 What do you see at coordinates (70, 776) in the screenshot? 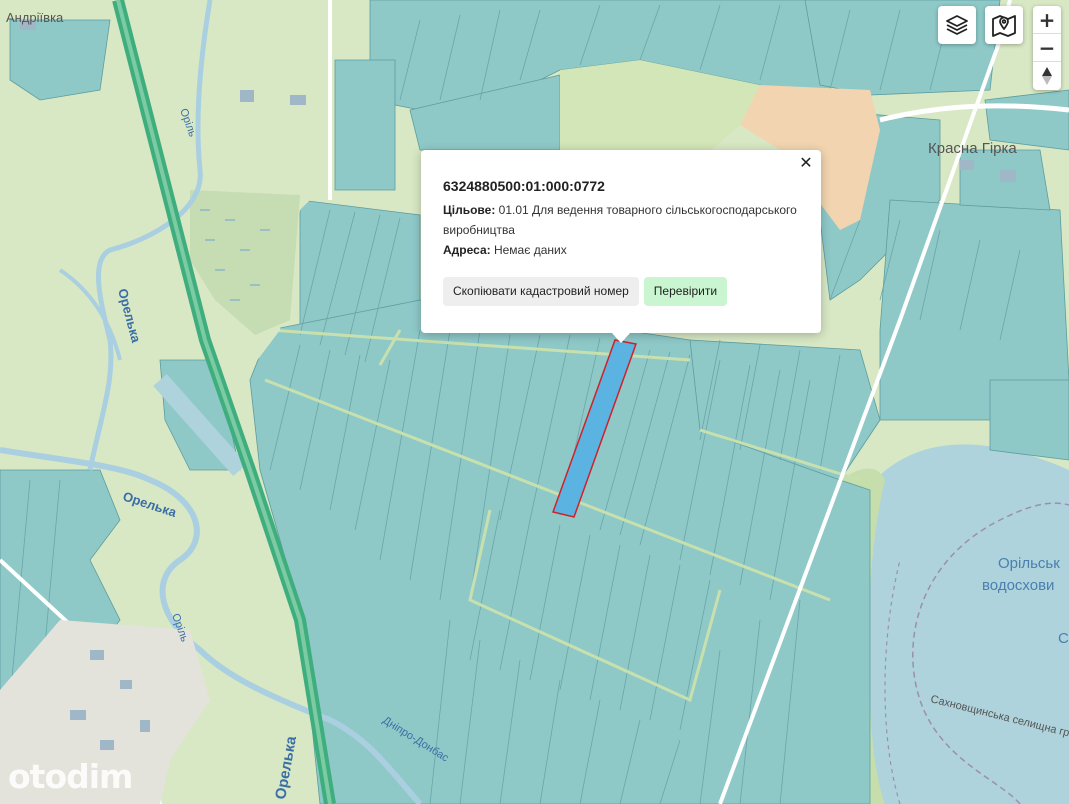
I see `watermark: otodim` at bounding box center [70, 776].